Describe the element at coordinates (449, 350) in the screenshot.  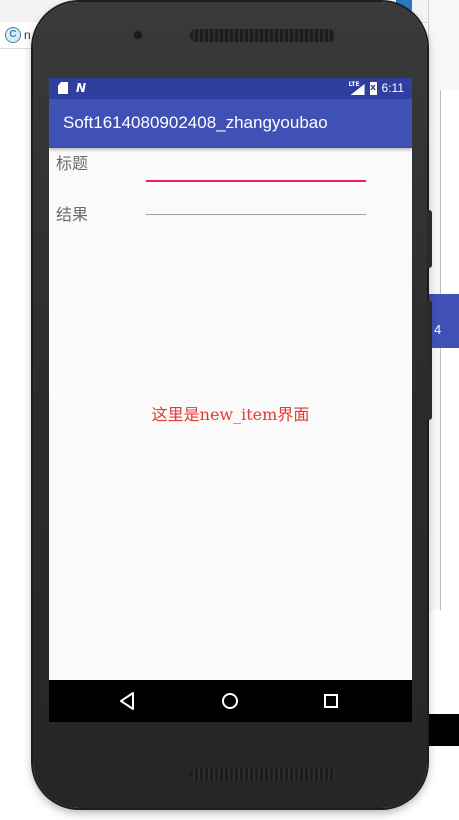
I see `desktop-right-inner-panel` at that location.